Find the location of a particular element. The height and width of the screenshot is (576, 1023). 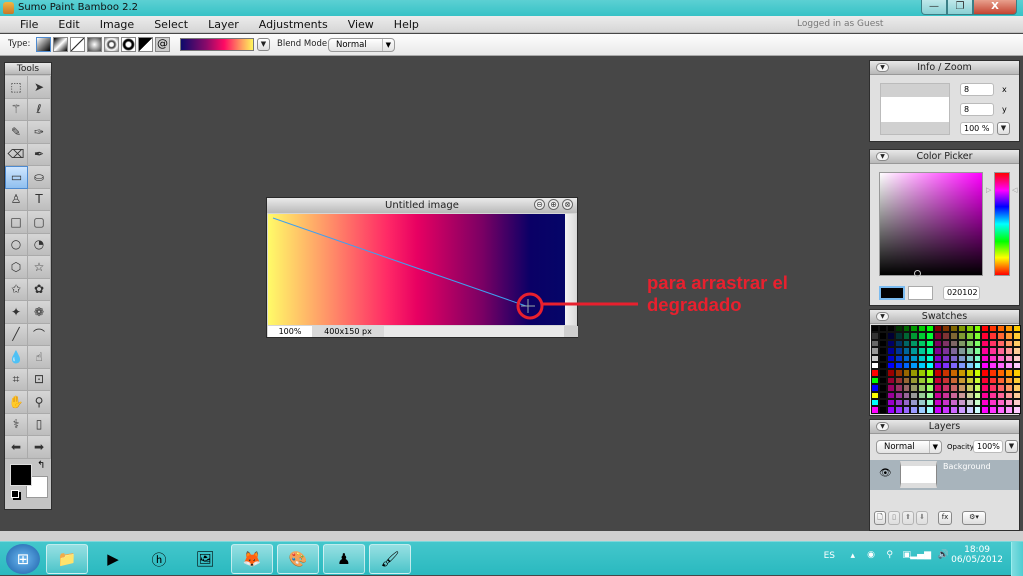

usb-icon: ⚲ is located at coordinates (889, 555).